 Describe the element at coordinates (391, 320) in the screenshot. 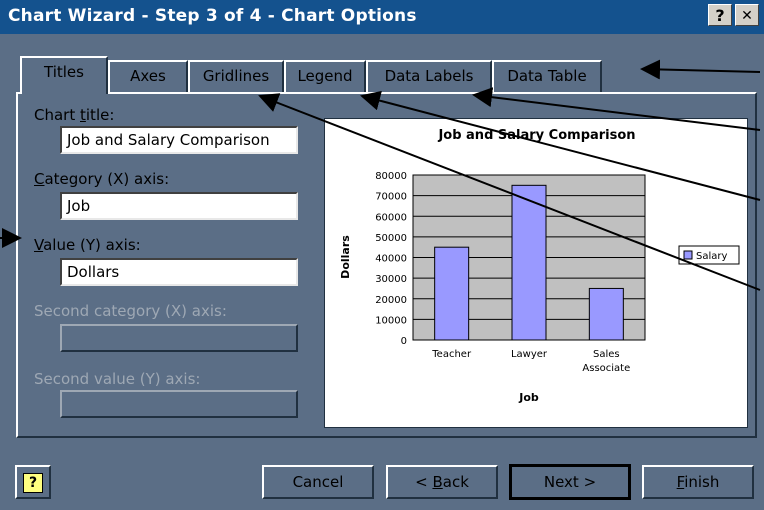

I see `y-tick-label: 10000` at that location.